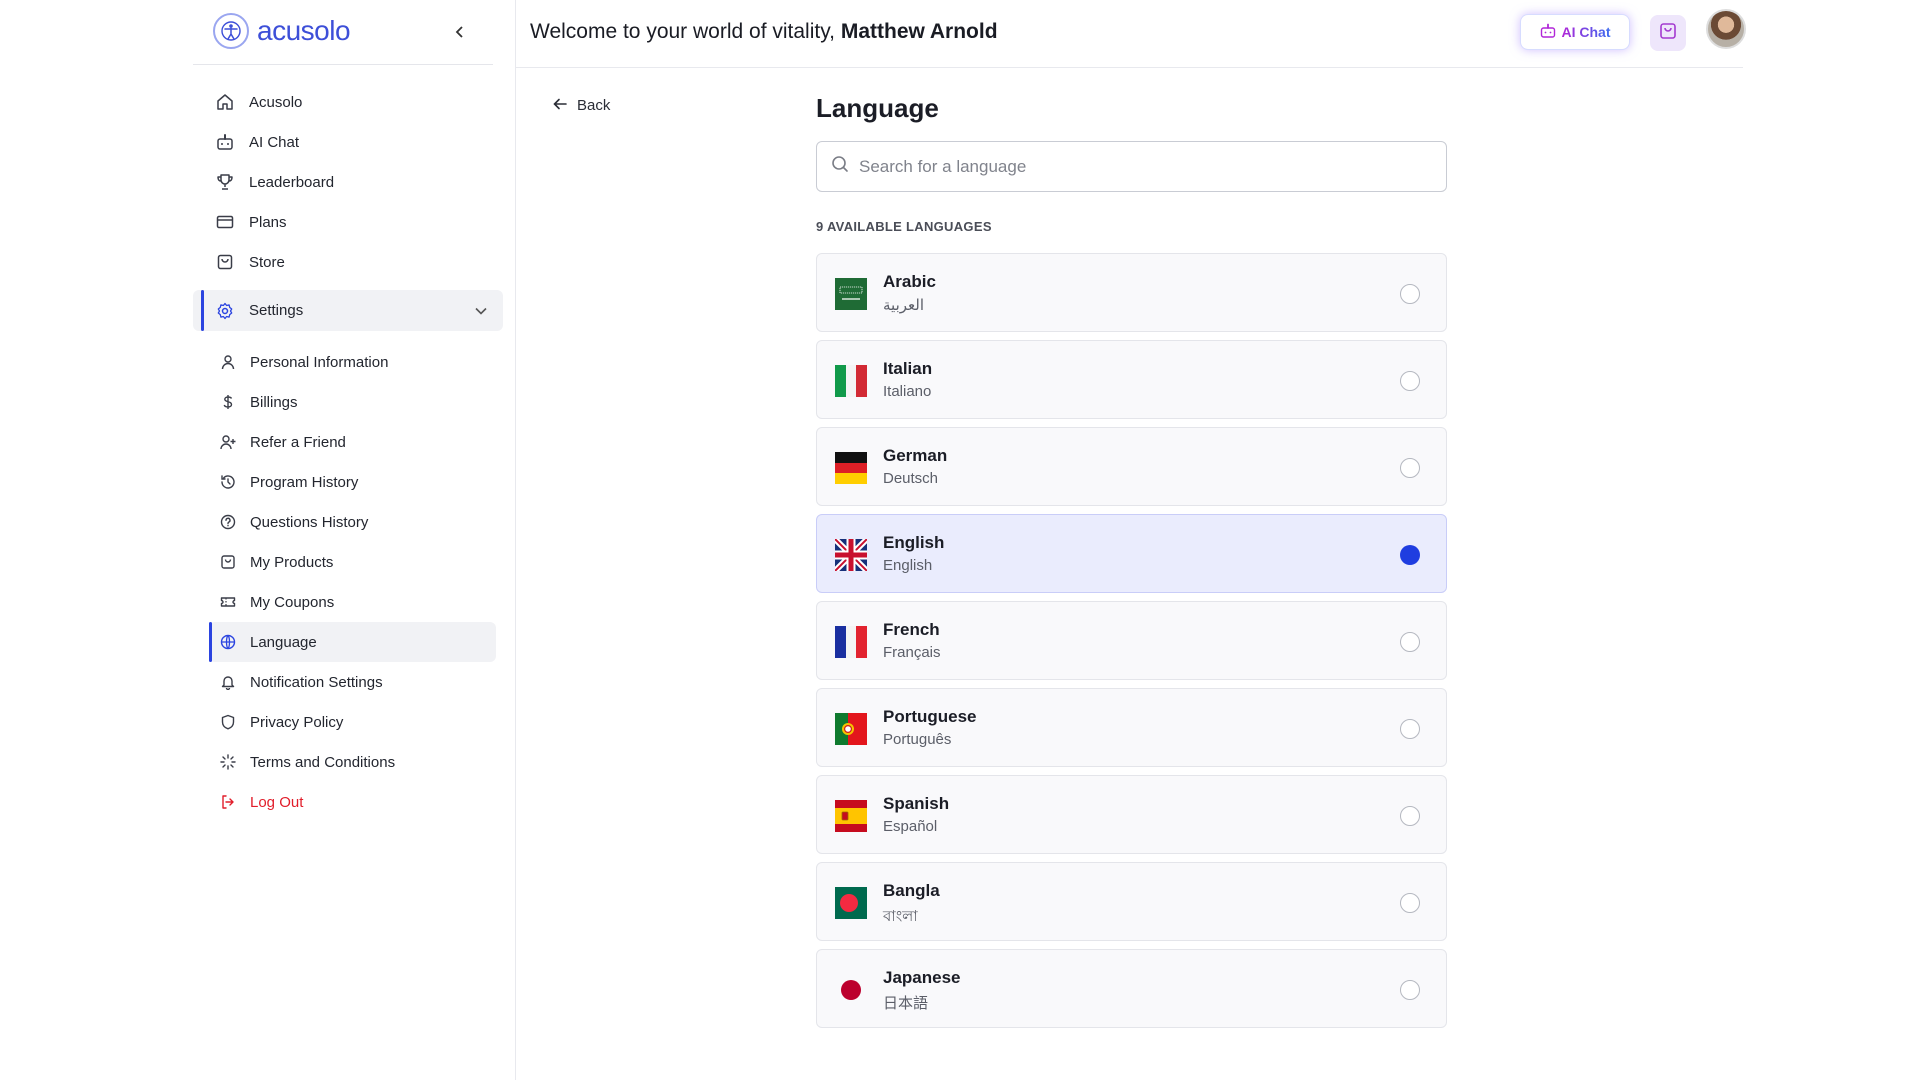 Image resolution: width=1920 pixels, height=1080 pixels. What do you see at coordinates (228, 442) in the screenshot?
I see `user-plus-icon` at bounding box center [228, 442].